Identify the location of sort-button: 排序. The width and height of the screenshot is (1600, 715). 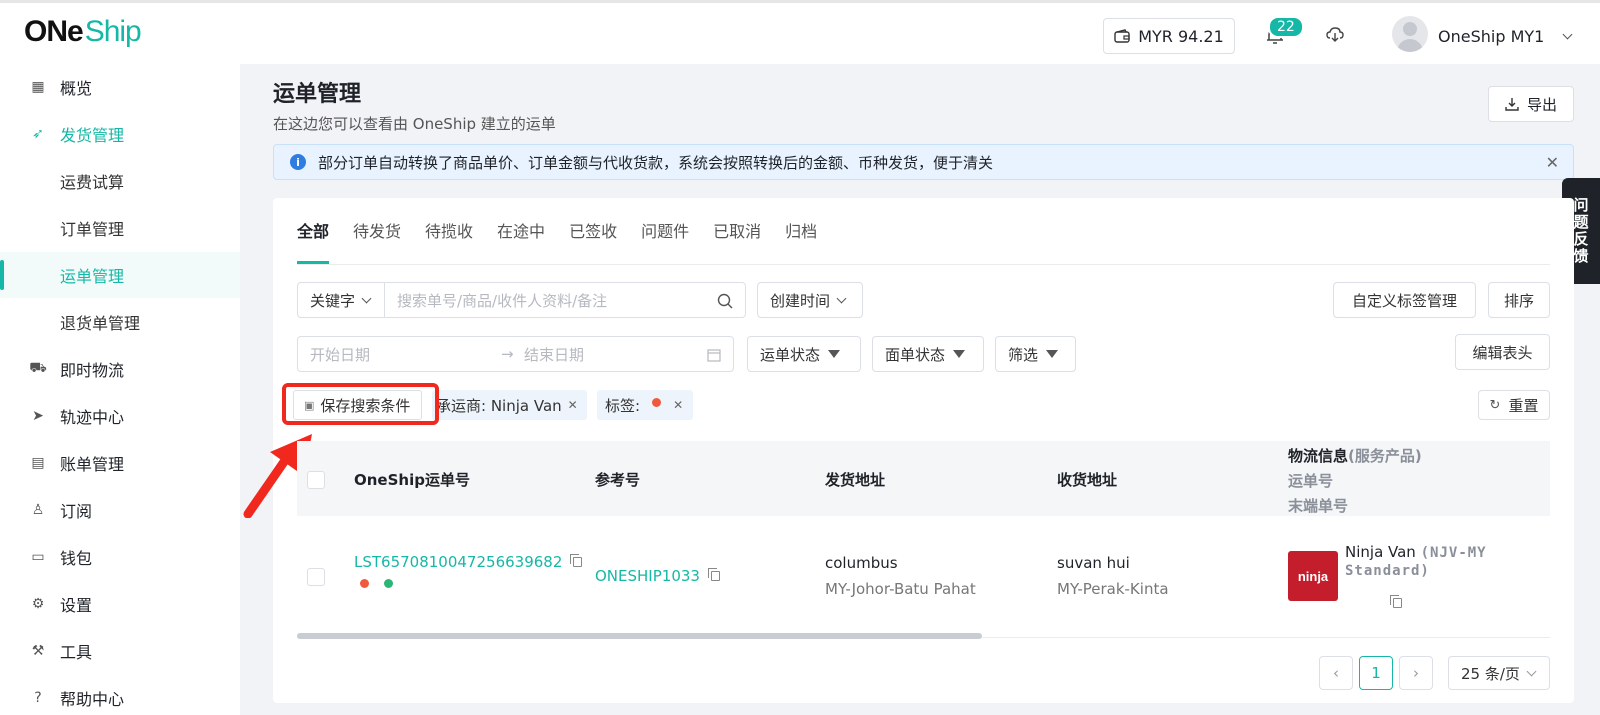
(1519, 300).